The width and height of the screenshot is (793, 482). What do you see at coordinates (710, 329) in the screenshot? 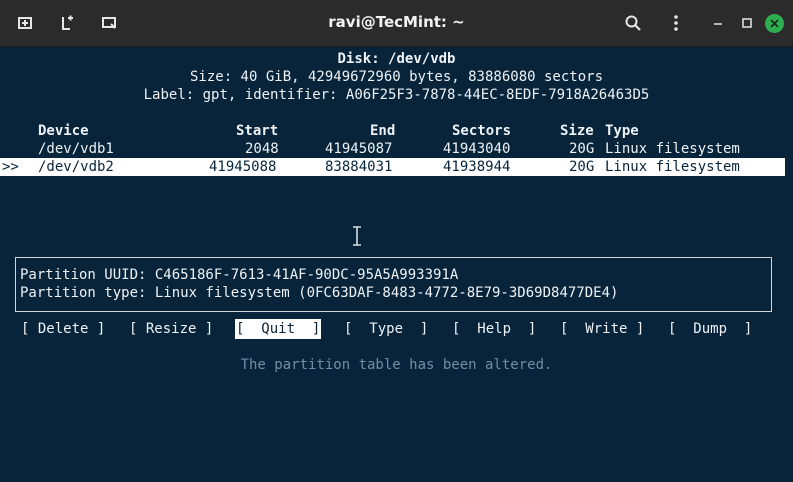
I see `dump-button: [ Dump ]` at bounding box center [710, 329].